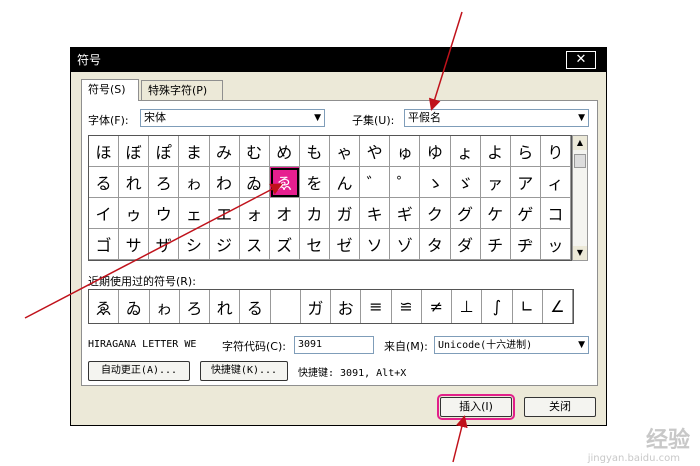  What do you see at coordinates (375, 182) in the screenshot?
I see `symbol-cell: ゛` at bounding box center [375, 182].